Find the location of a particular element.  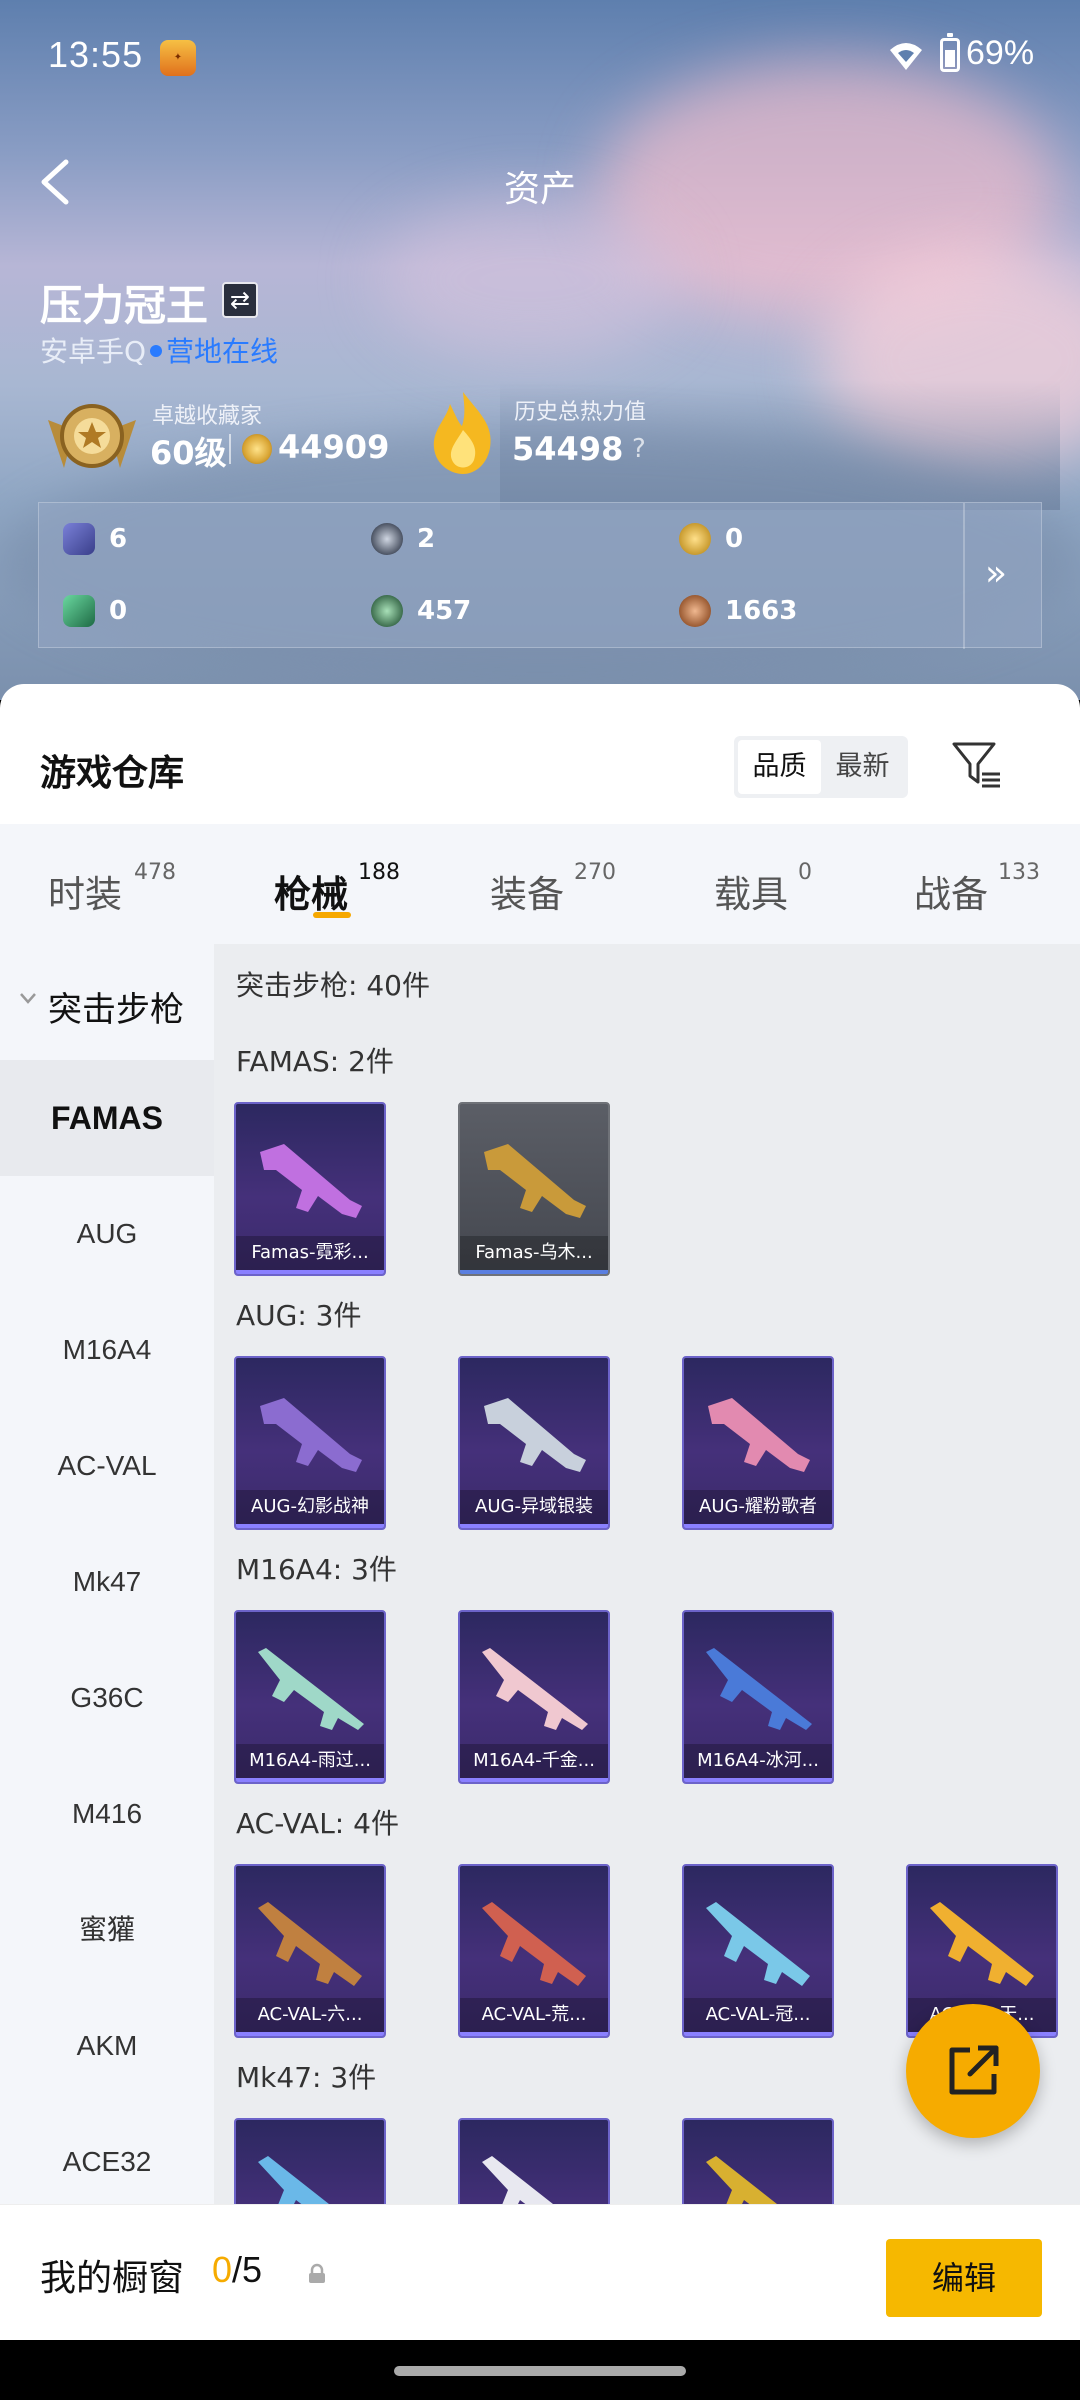

stat-value: 6 is located at coordinates (118, 539).